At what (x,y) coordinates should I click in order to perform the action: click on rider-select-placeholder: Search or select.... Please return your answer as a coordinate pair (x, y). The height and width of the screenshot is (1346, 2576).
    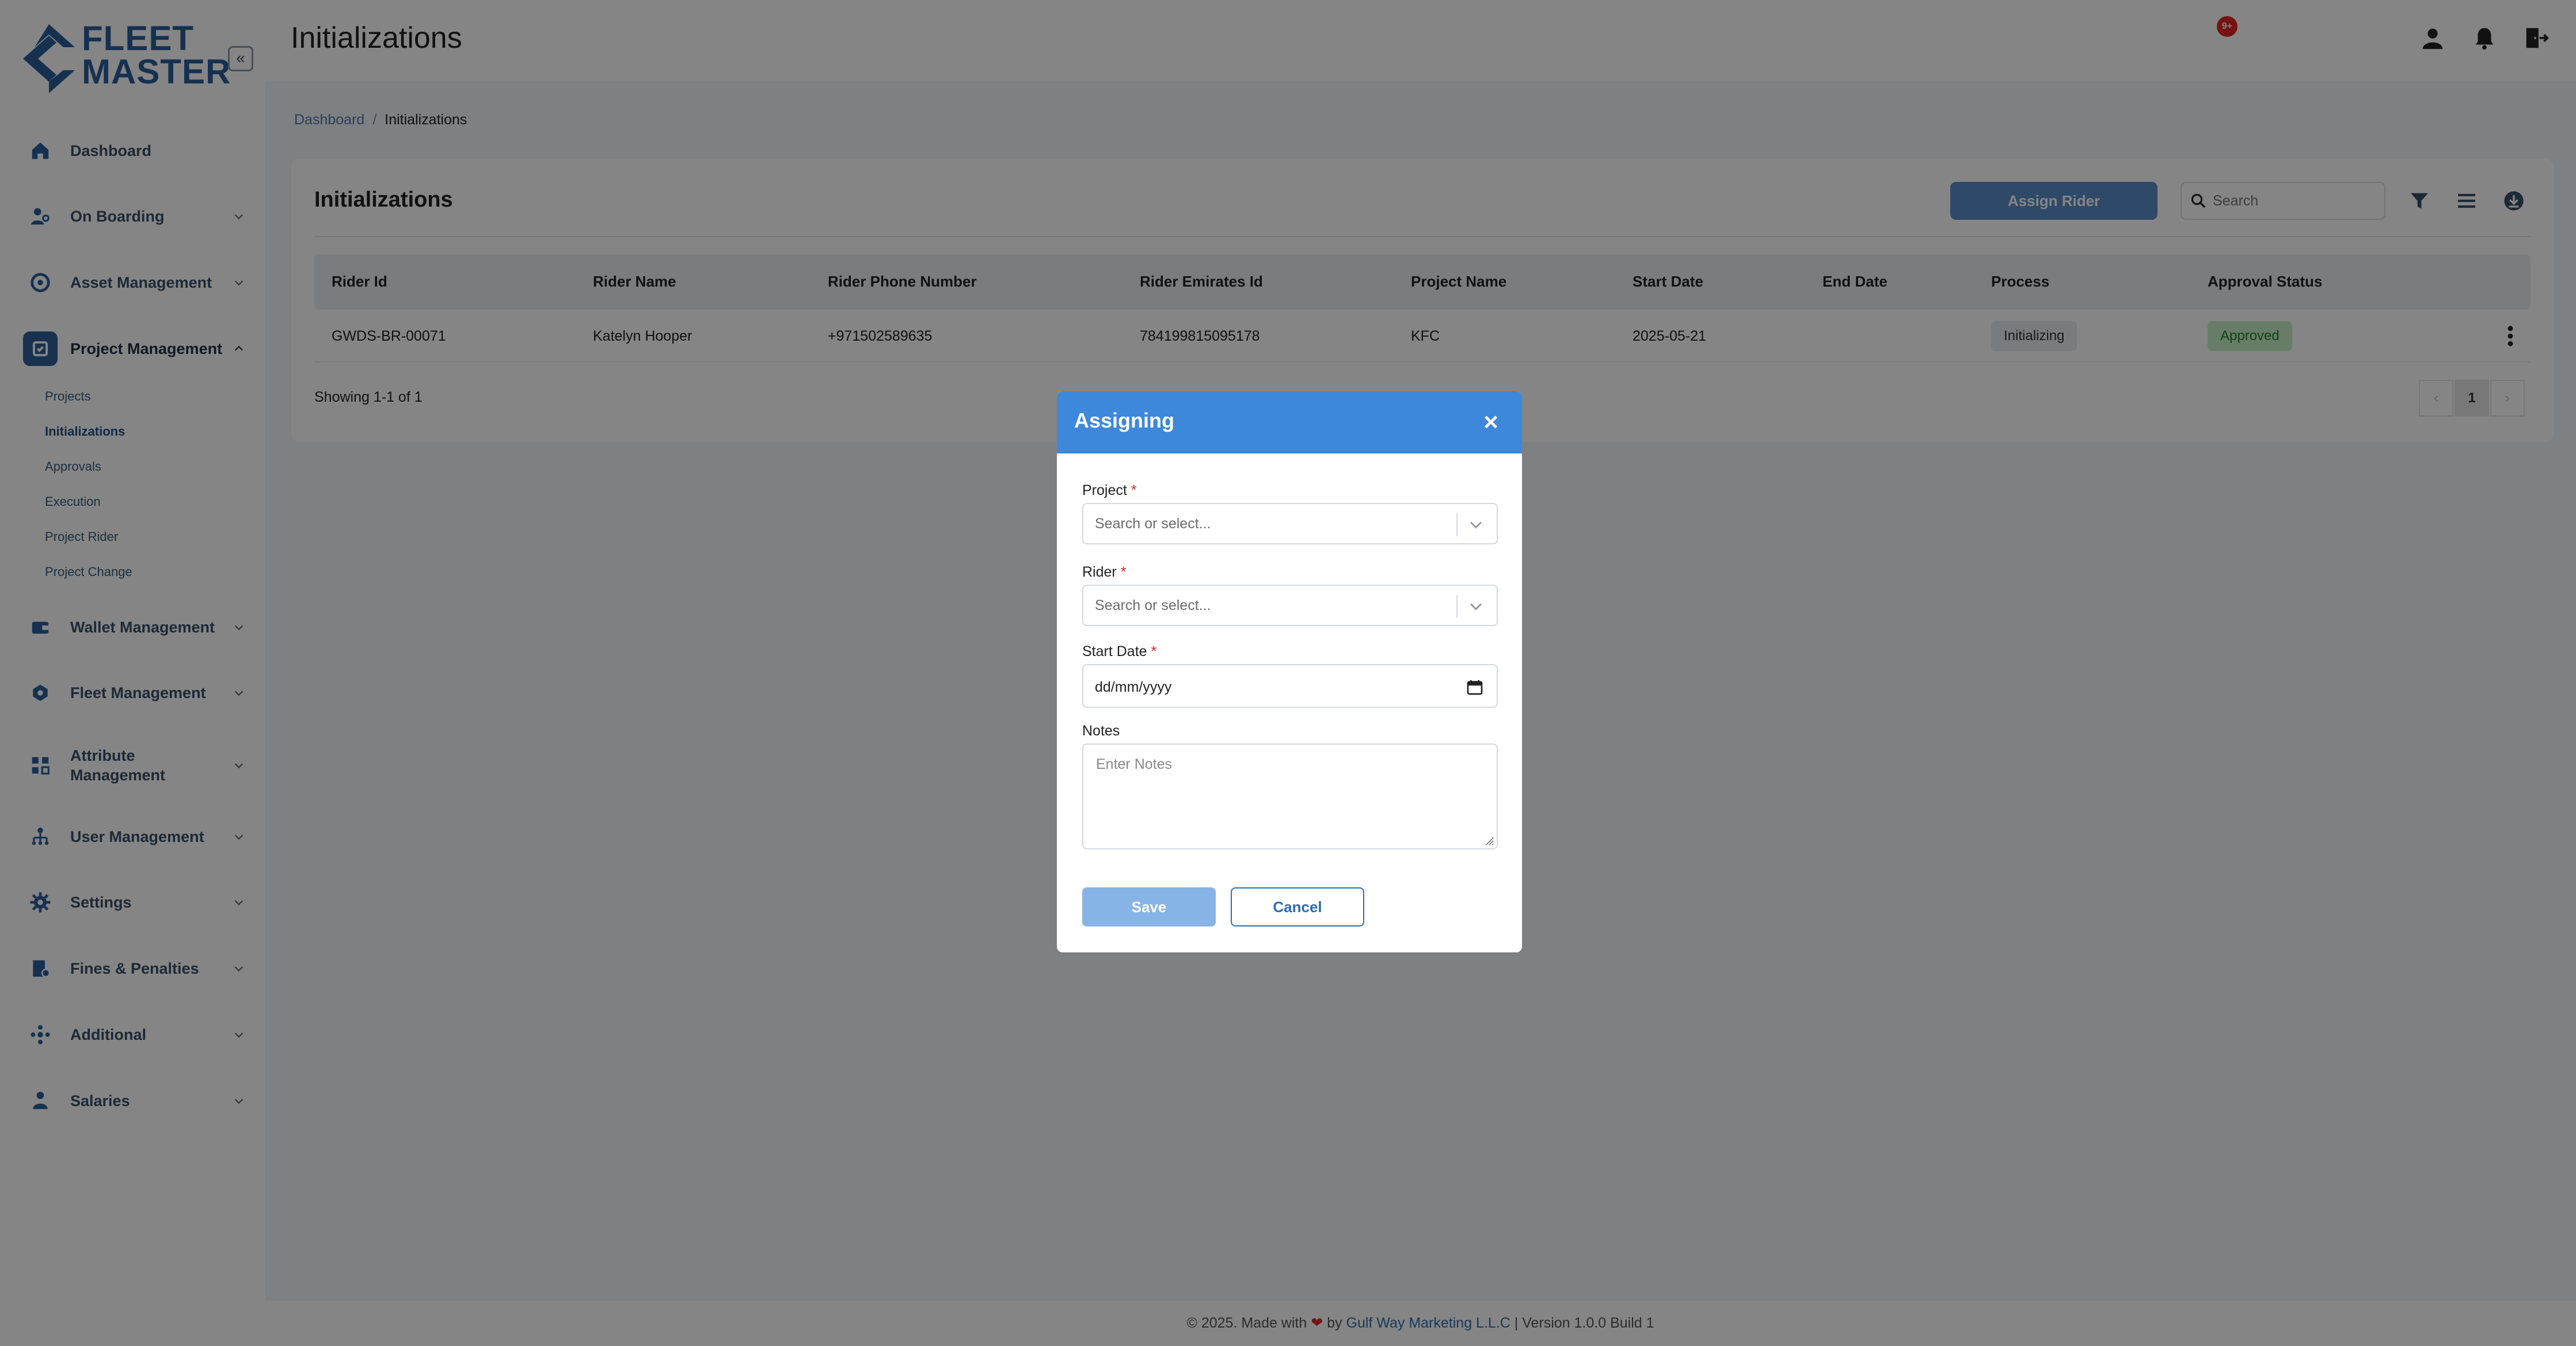
    Looking at the image, I should click on (1153, 605).